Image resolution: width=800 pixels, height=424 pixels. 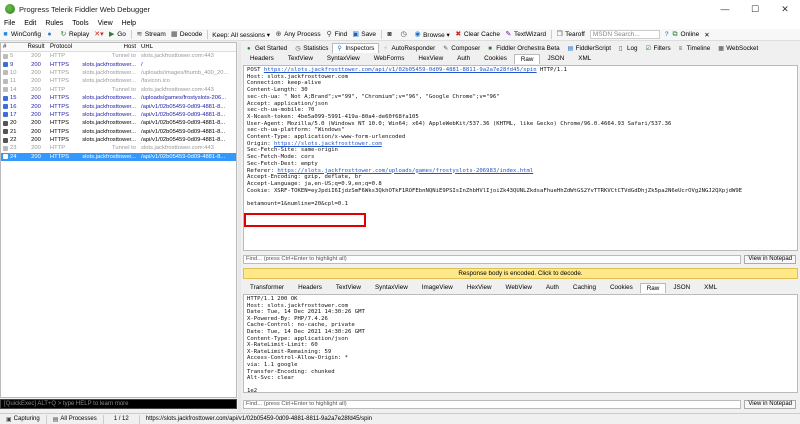 I want to click on tab-log: ▯ Log, so click(x=628, y=48).